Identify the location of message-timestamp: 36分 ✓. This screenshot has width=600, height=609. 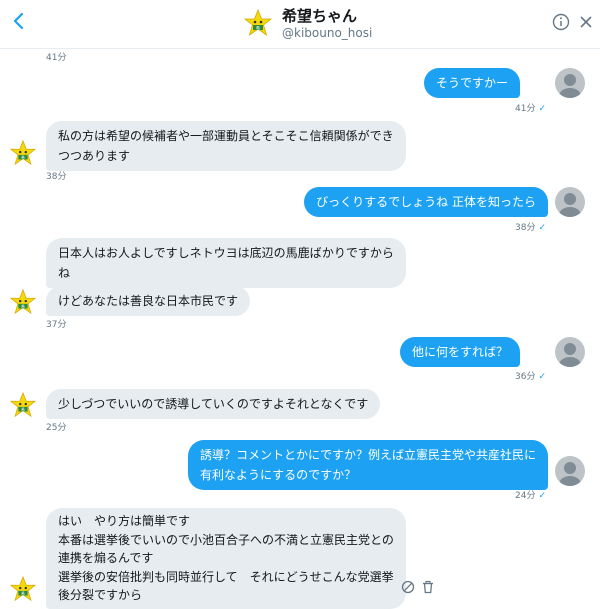
(530, 377).